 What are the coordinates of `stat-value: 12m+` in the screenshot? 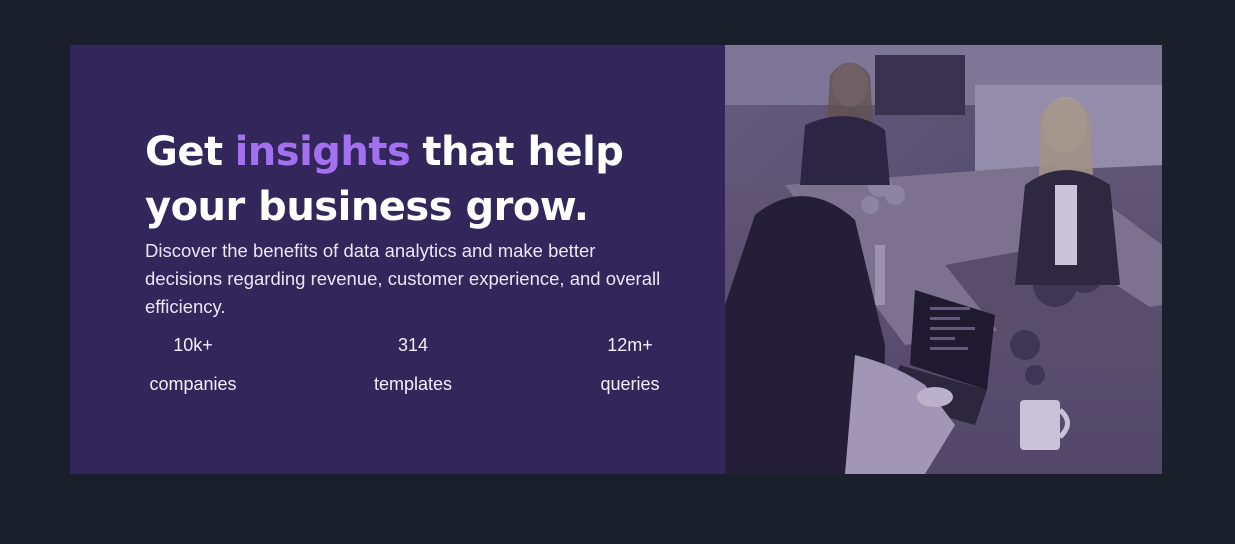 It's located at (630, 345).